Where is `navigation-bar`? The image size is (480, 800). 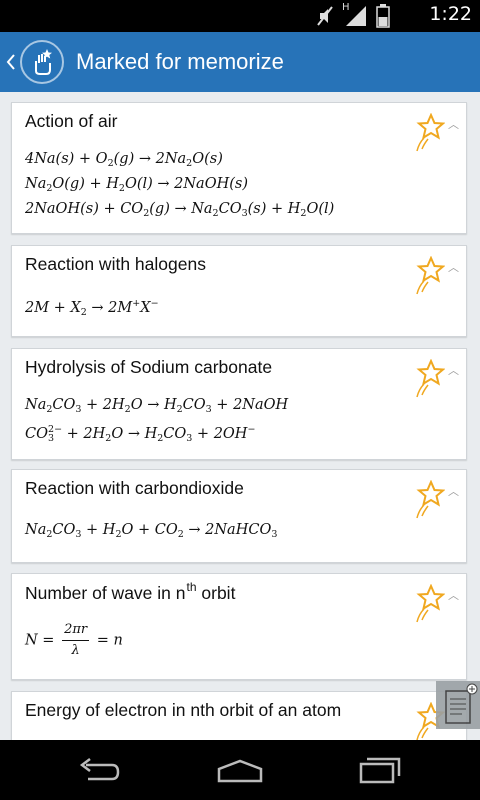 navigation-bar is located at coordinates (240, 770).